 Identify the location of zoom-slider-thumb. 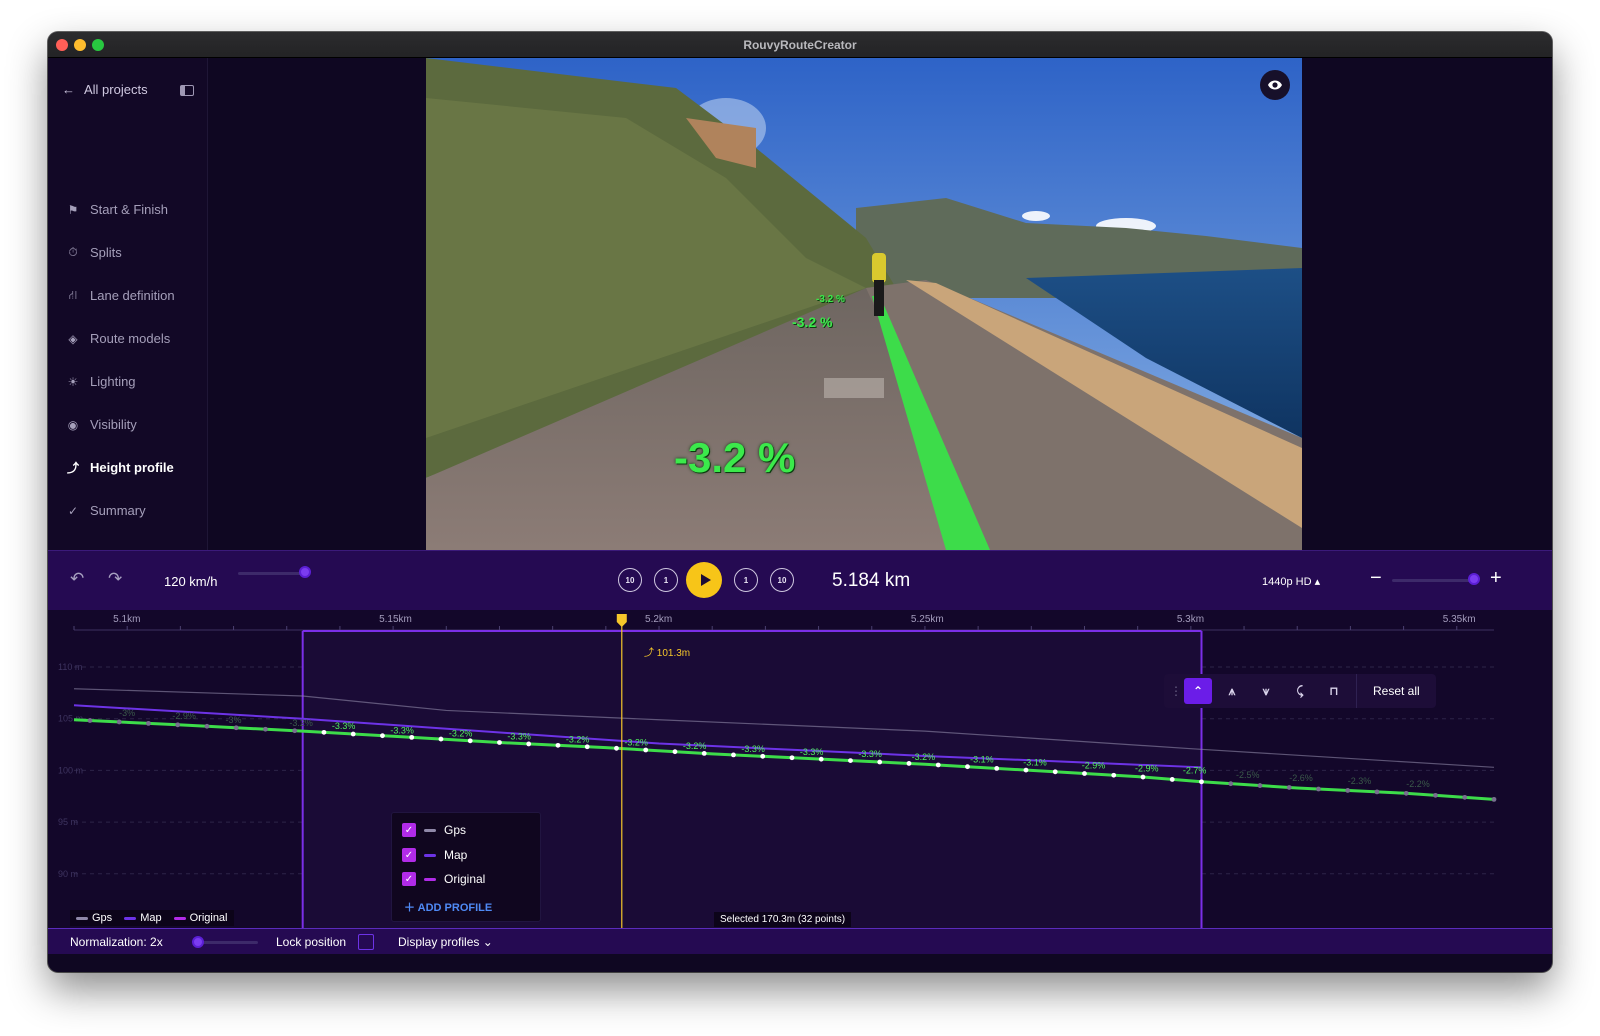
(1474, 579).